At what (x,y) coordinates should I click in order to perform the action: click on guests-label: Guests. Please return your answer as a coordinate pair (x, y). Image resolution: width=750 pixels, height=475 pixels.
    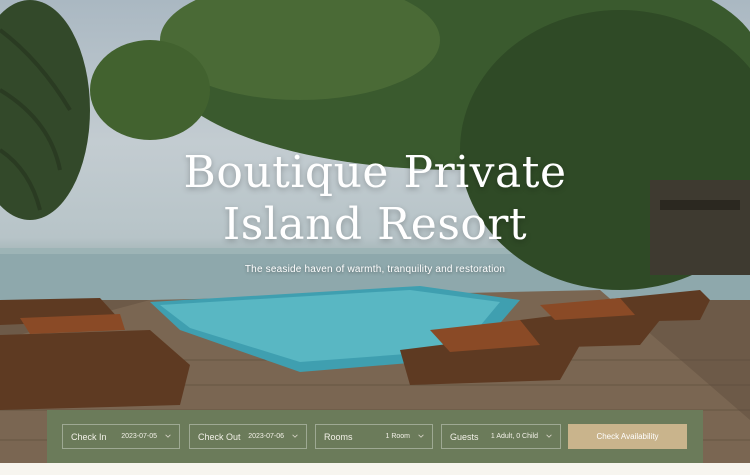
    Looking at the image, I should click on (464, 437).